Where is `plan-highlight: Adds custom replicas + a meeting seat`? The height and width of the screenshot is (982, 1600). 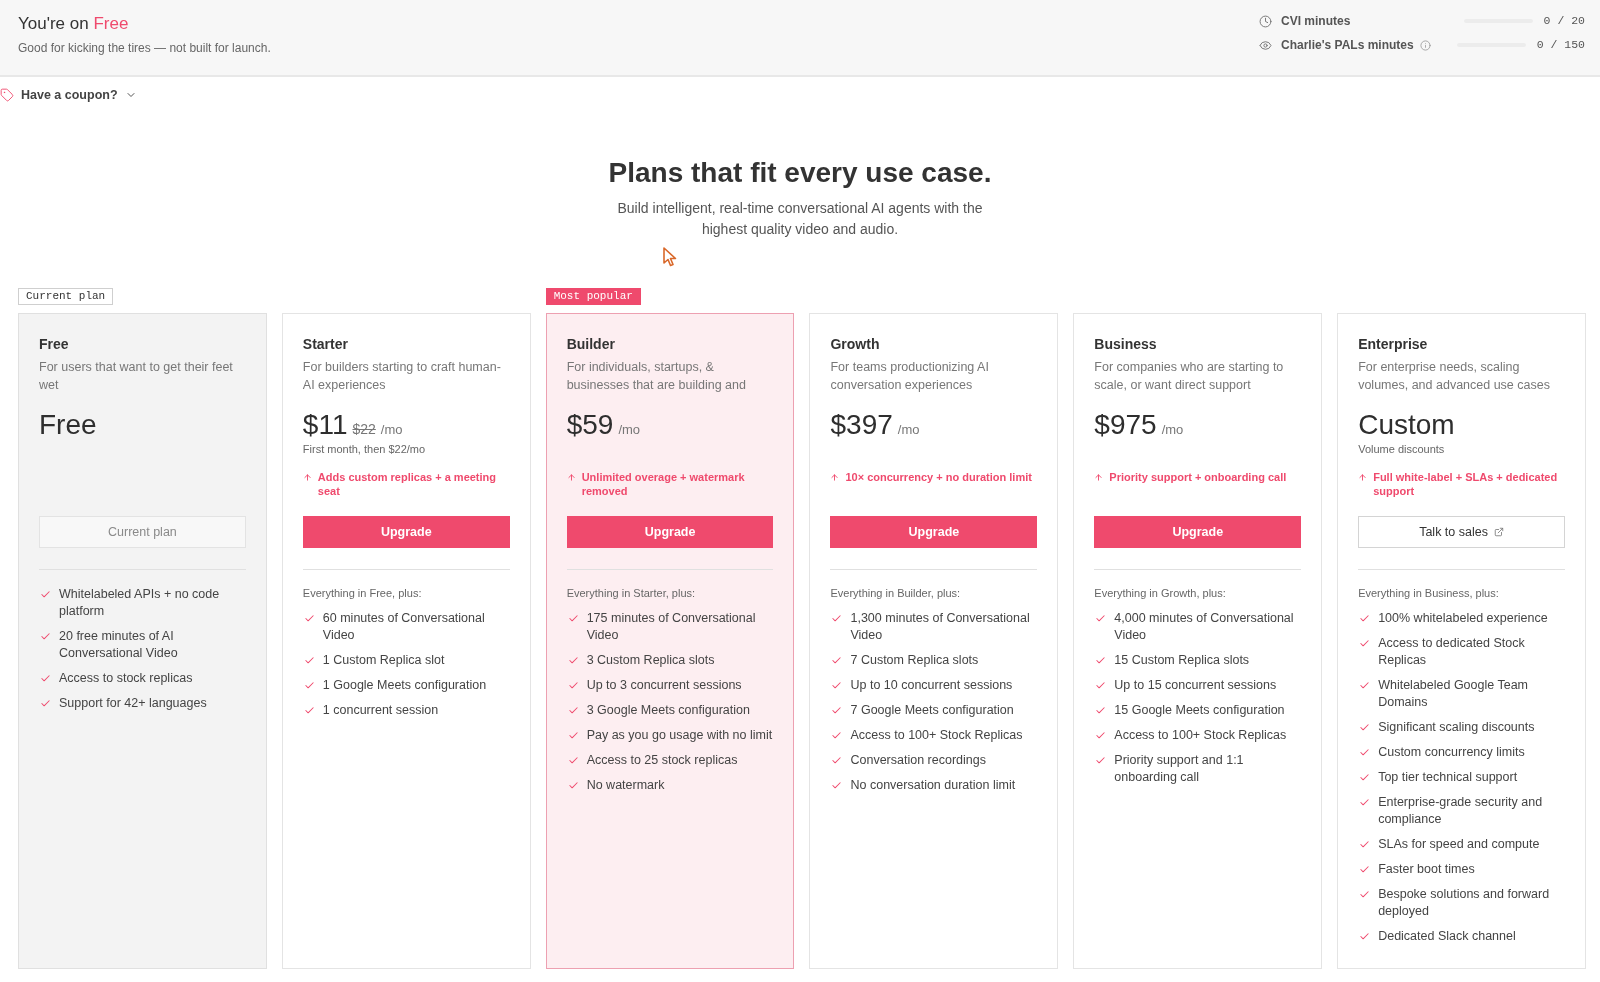
plan-highlight: Adds custom replicas + a meeting seat is located at coordinates (407, 484).